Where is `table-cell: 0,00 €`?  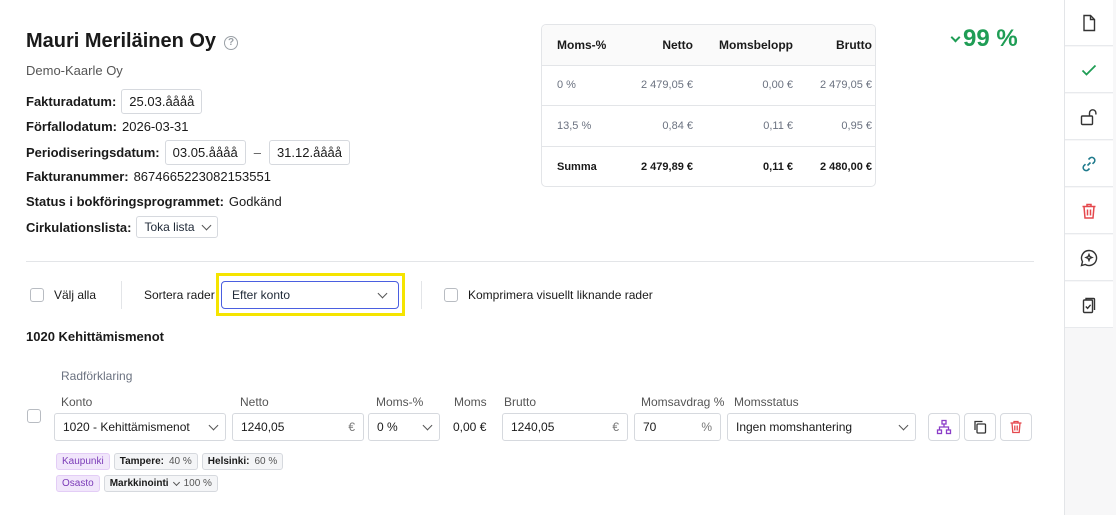
table-cell: 0,00 € is located at coordinates (777, 85).